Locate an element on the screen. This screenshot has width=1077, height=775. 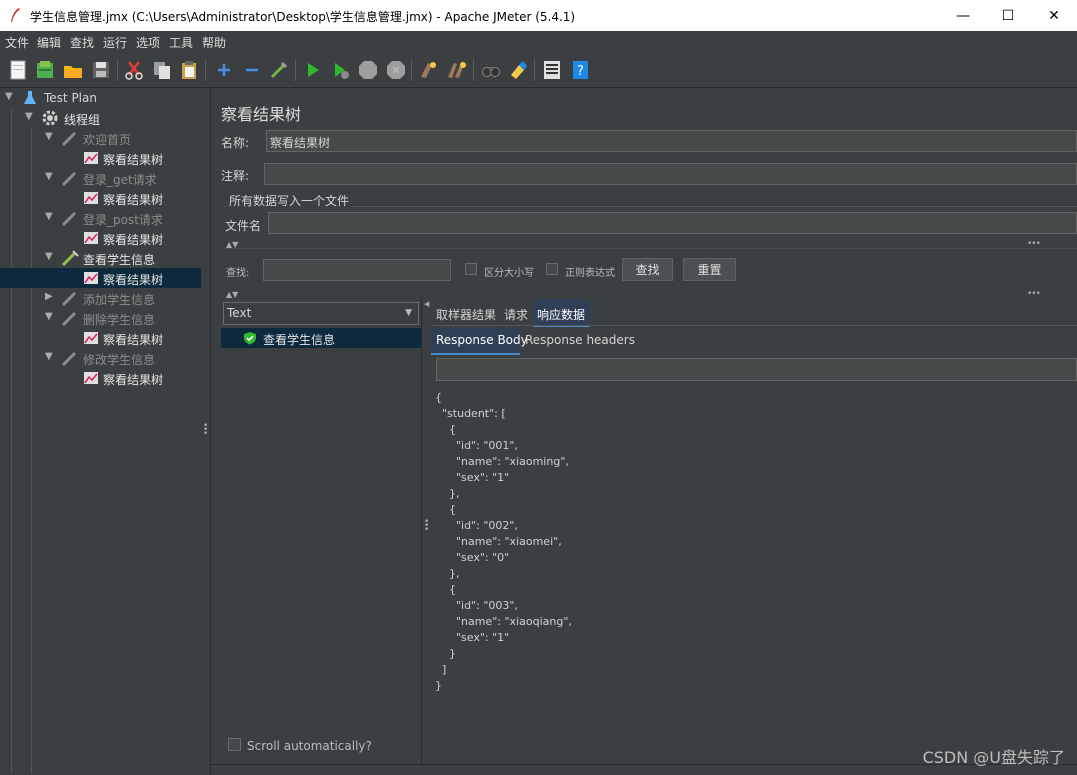
shutdown-icon is located at coordinates (396, 70).